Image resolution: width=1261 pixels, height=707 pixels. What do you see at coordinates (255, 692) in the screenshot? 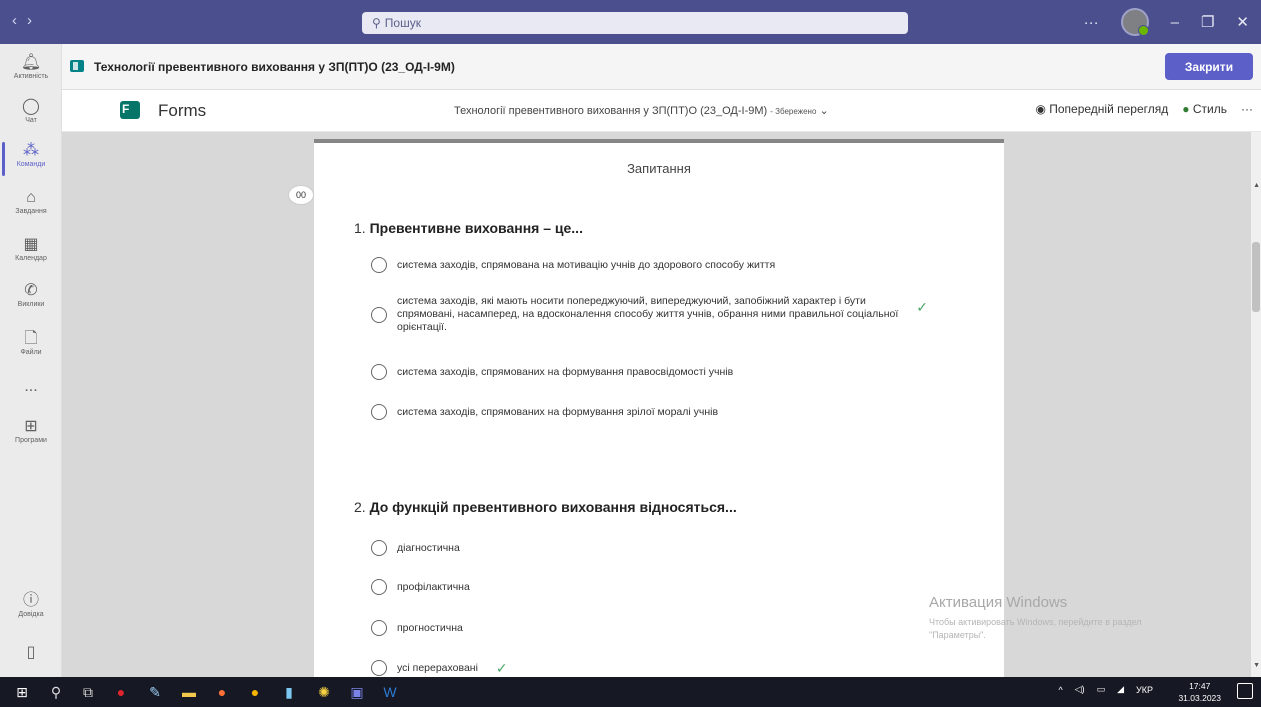
I see `chrome-icon: ●` at bounding box center [255, 692].